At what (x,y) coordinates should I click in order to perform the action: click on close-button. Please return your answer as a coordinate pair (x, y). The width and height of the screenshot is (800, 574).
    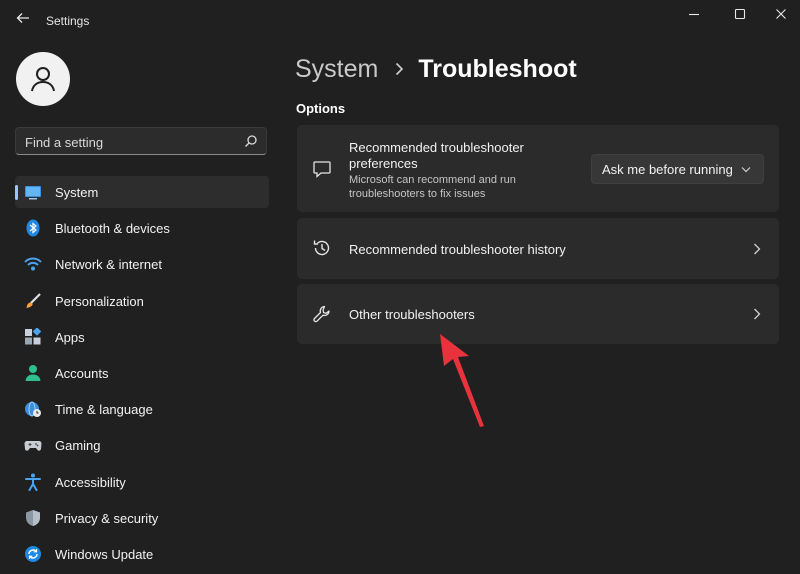
    Looking at the image, I should click on (780, 14).